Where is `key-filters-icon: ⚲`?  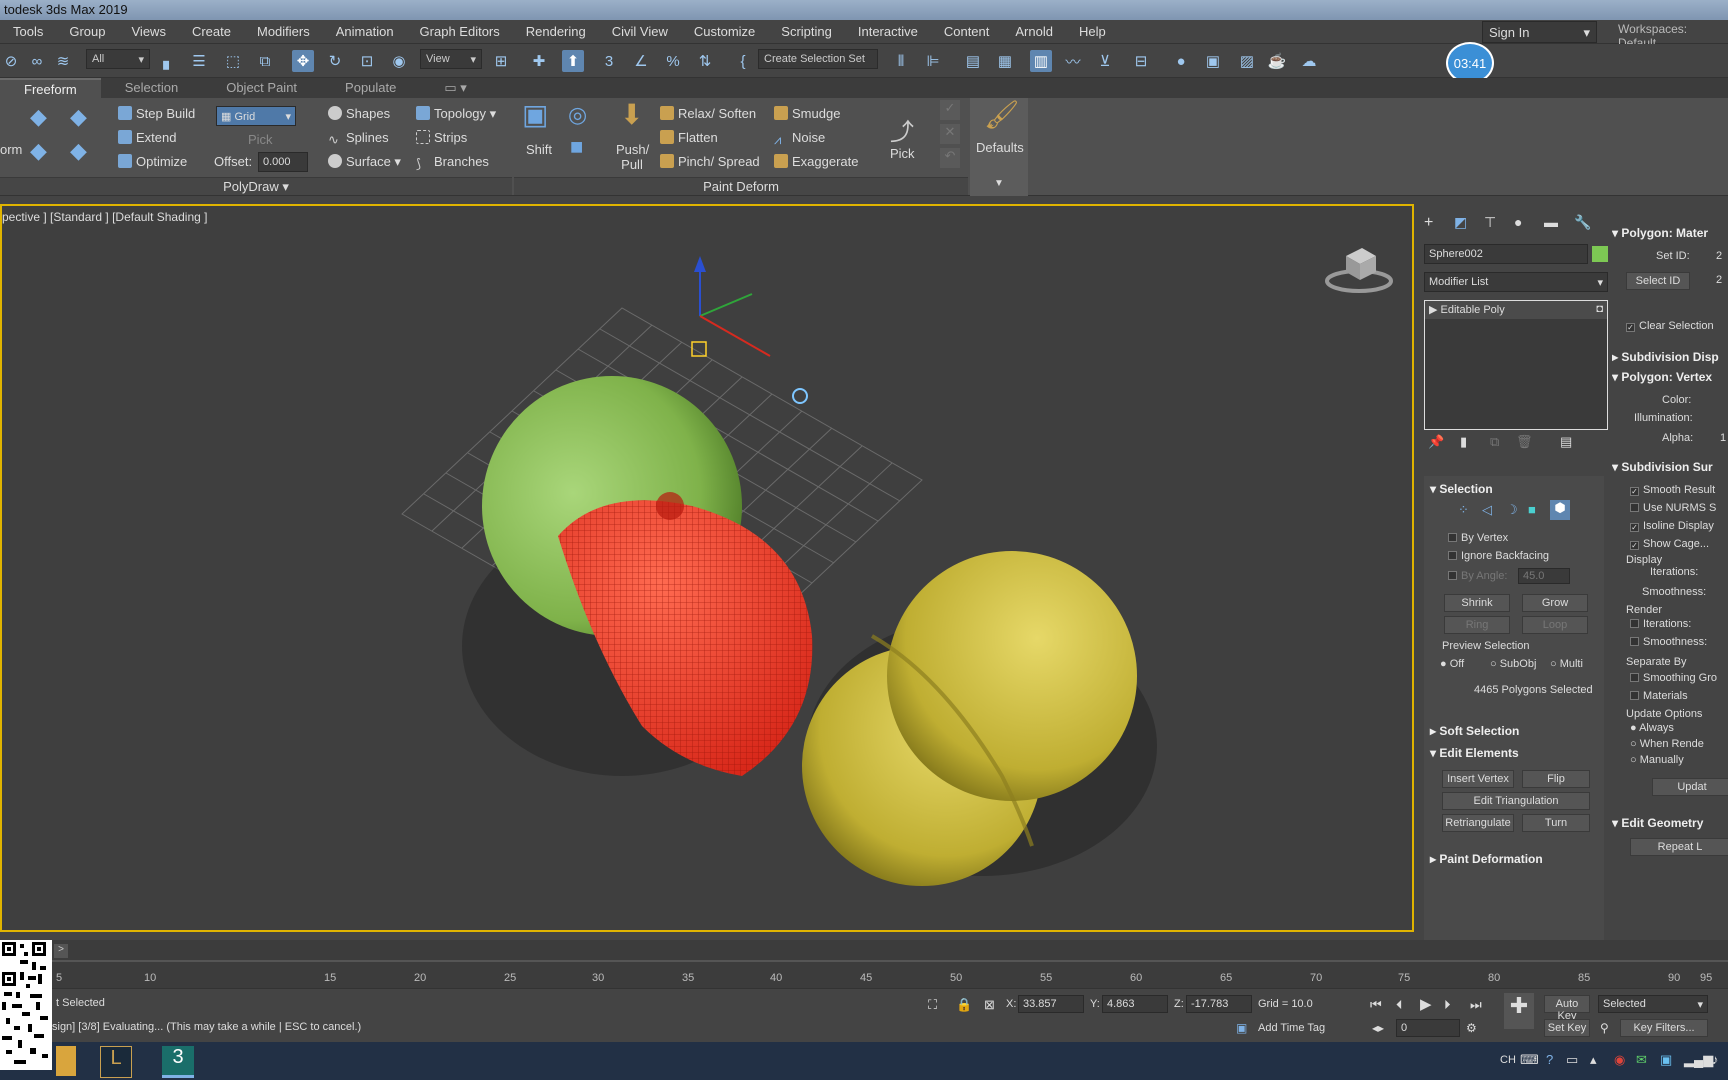 key-filters-icon: ⚲ is located at coordinates (1604, 1028).